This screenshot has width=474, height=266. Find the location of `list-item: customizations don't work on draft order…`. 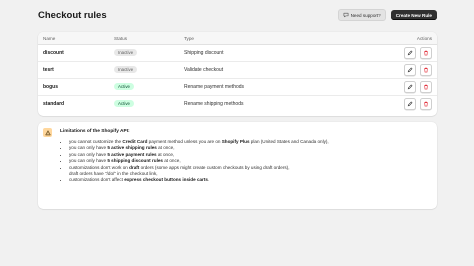

list-item: customizations don't work on draft order… is located at coordinates (254, 171).